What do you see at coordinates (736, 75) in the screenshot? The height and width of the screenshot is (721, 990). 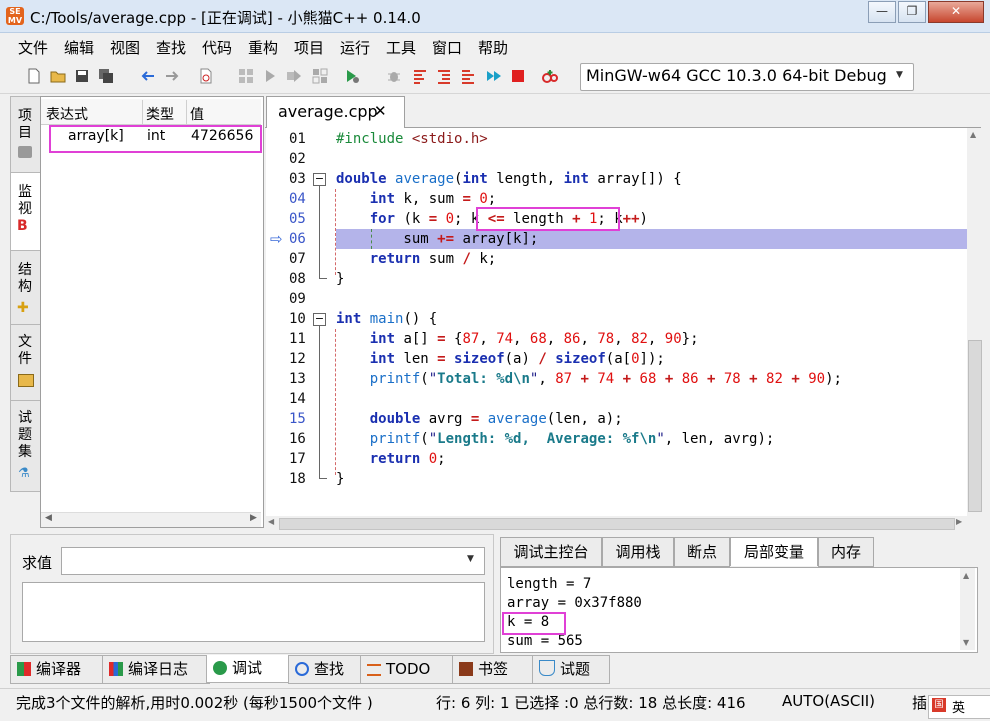 I see `compiler-select-value: MinGW-w64 GCC 10.3.0 64-bit Debug` at bounding box center [736, 75].